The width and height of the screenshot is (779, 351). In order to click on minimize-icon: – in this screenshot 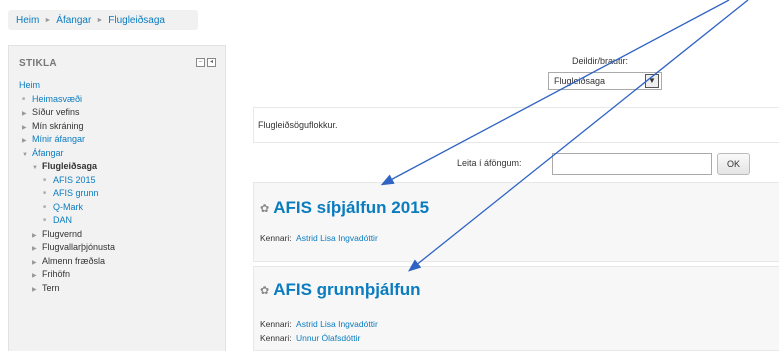, I will do `click(200, 62)`.